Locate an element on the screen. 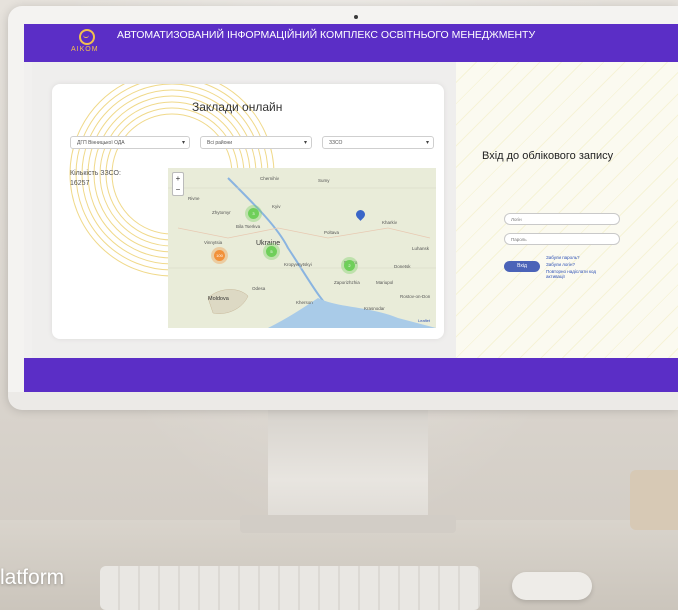  map-label: Vinnytsia is located at coordinates (213, 242).